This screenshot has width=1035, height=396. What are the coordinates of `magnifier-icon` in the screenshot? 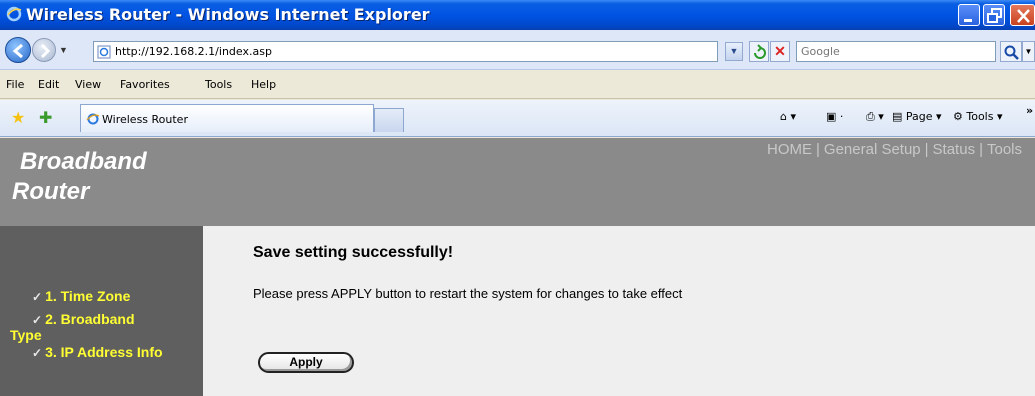 It's located at (1011, 52).